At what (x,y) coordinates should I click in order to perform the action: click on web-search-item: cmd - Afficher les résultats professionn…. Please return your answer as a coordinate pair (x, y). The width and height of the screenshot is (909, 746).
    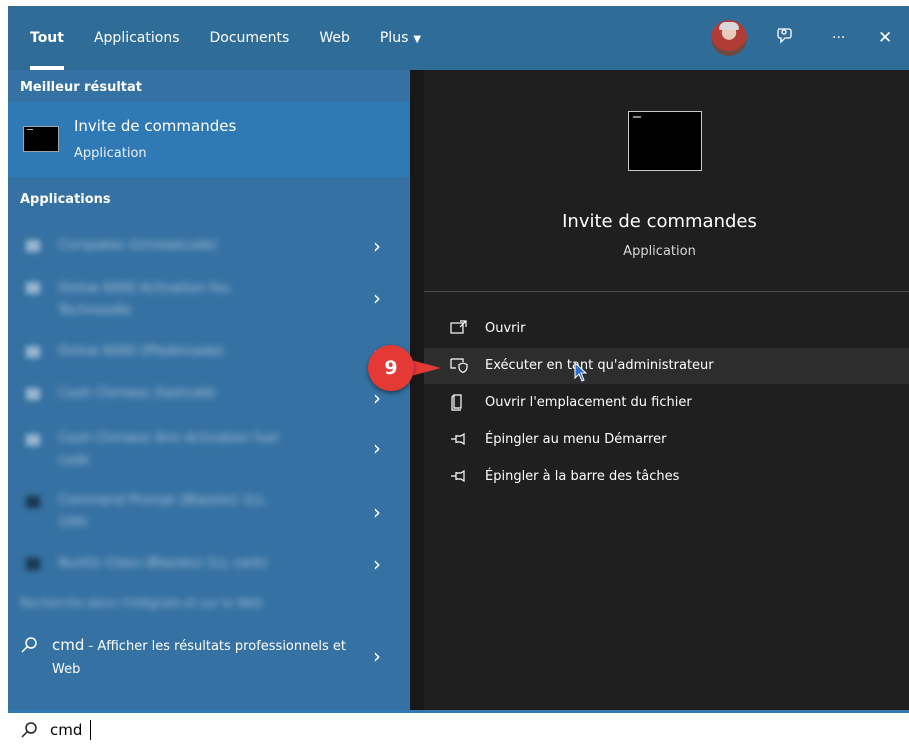
    Looking at the image, I should click on (209, 656).